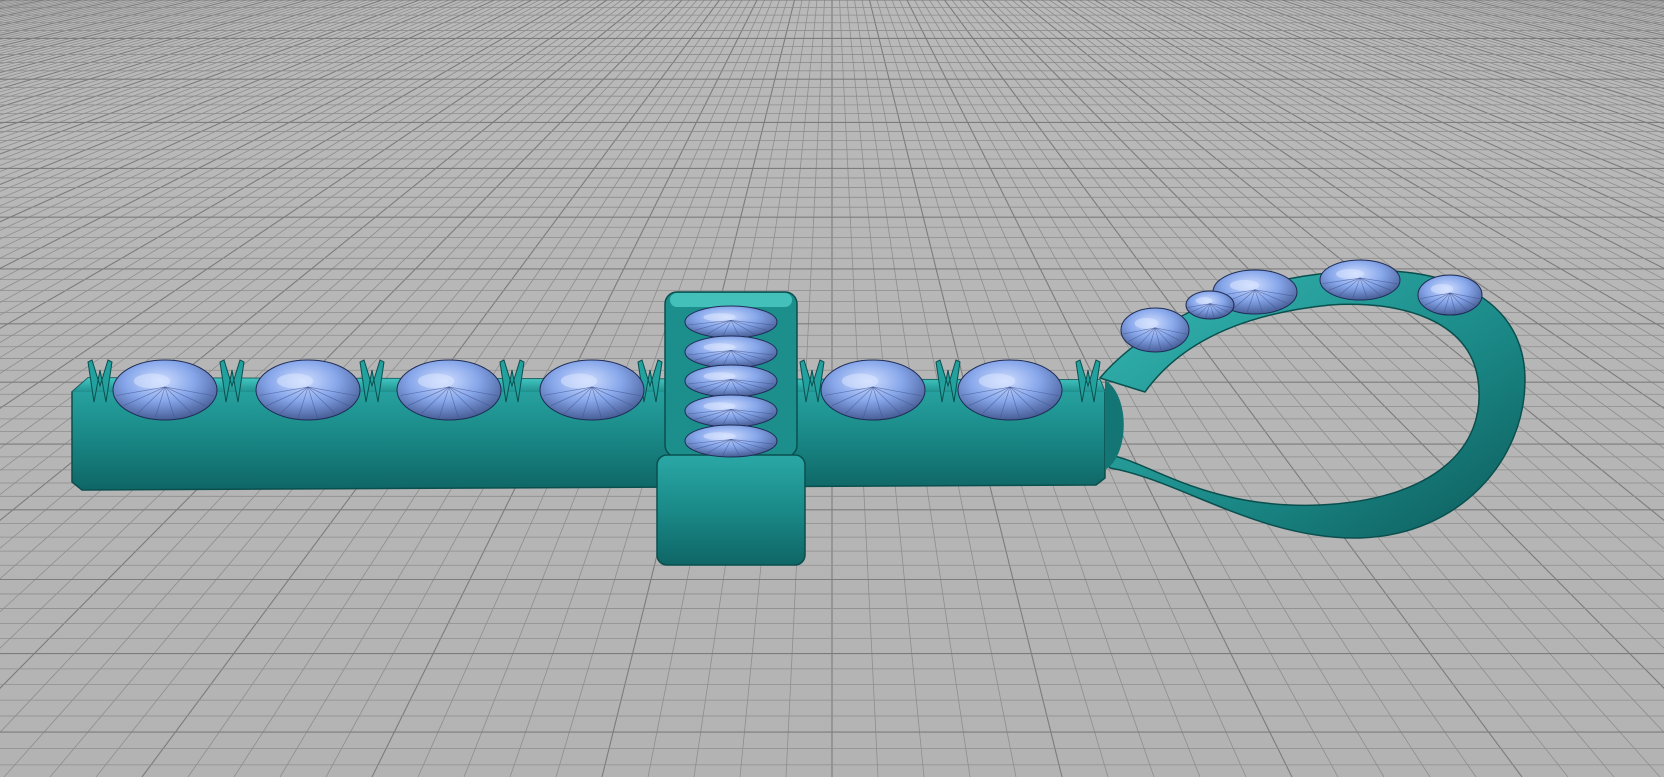 The width and height of the screenshot is (1664, 777). I want to click on gems-vertical-bar, so click(731, 381).